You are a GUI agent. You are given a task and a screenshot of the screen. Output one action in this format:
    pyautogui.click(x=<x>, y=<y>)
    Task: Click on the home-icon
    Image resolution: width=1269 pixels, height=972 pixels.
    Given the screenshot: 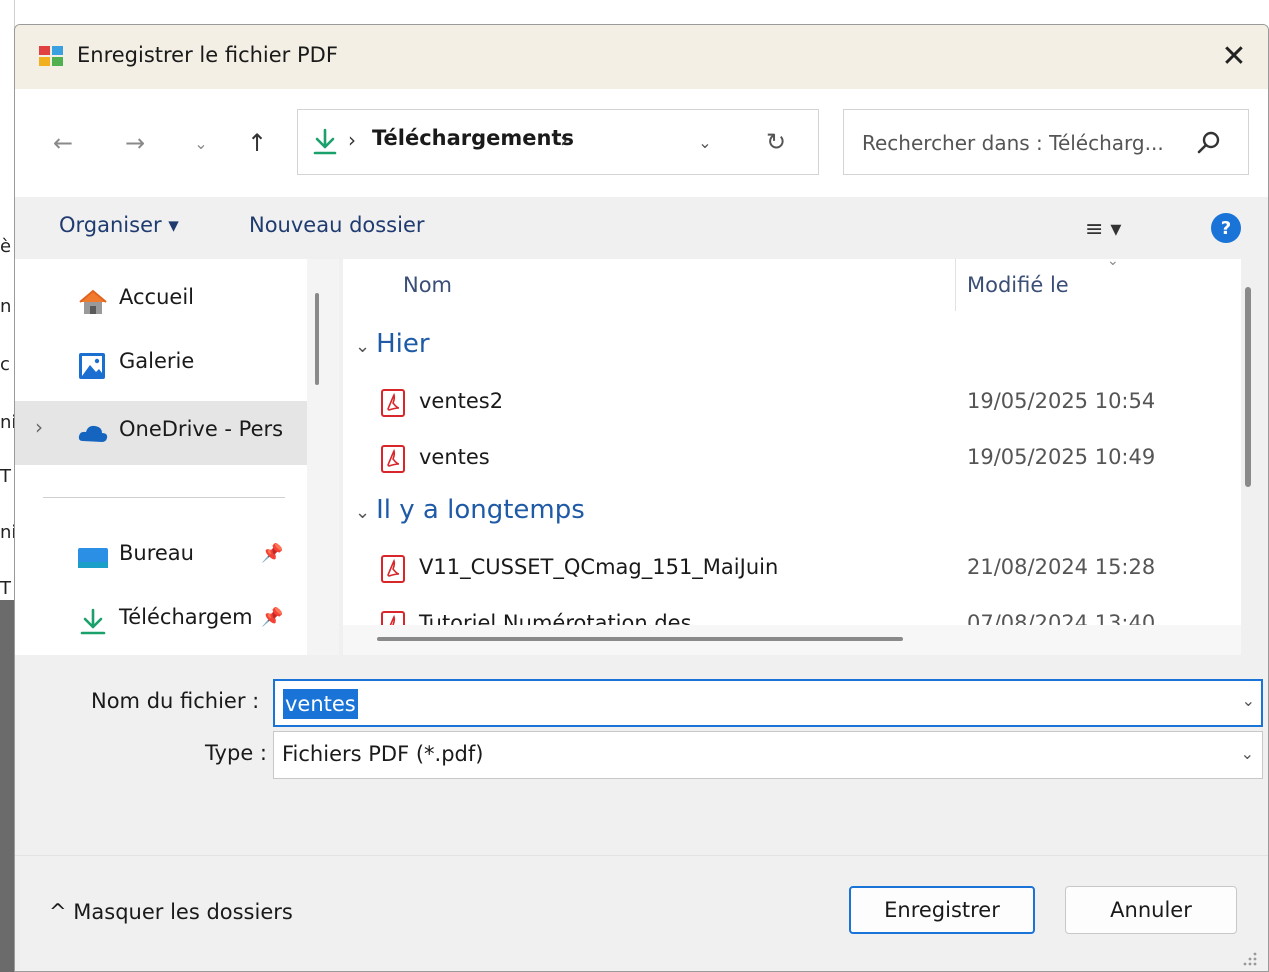 What is the action you would take?
    pyautogui.click(x=93, y=301)
    